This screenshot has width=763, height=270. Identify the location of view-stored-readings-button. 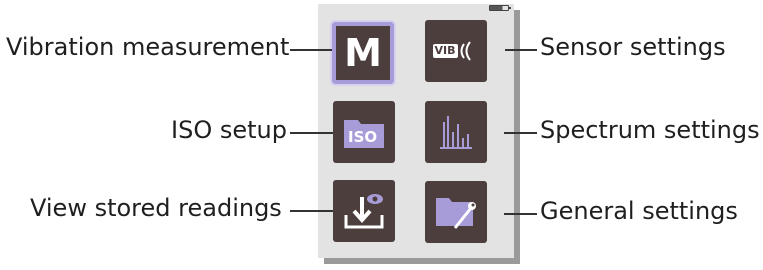
(364, 211).